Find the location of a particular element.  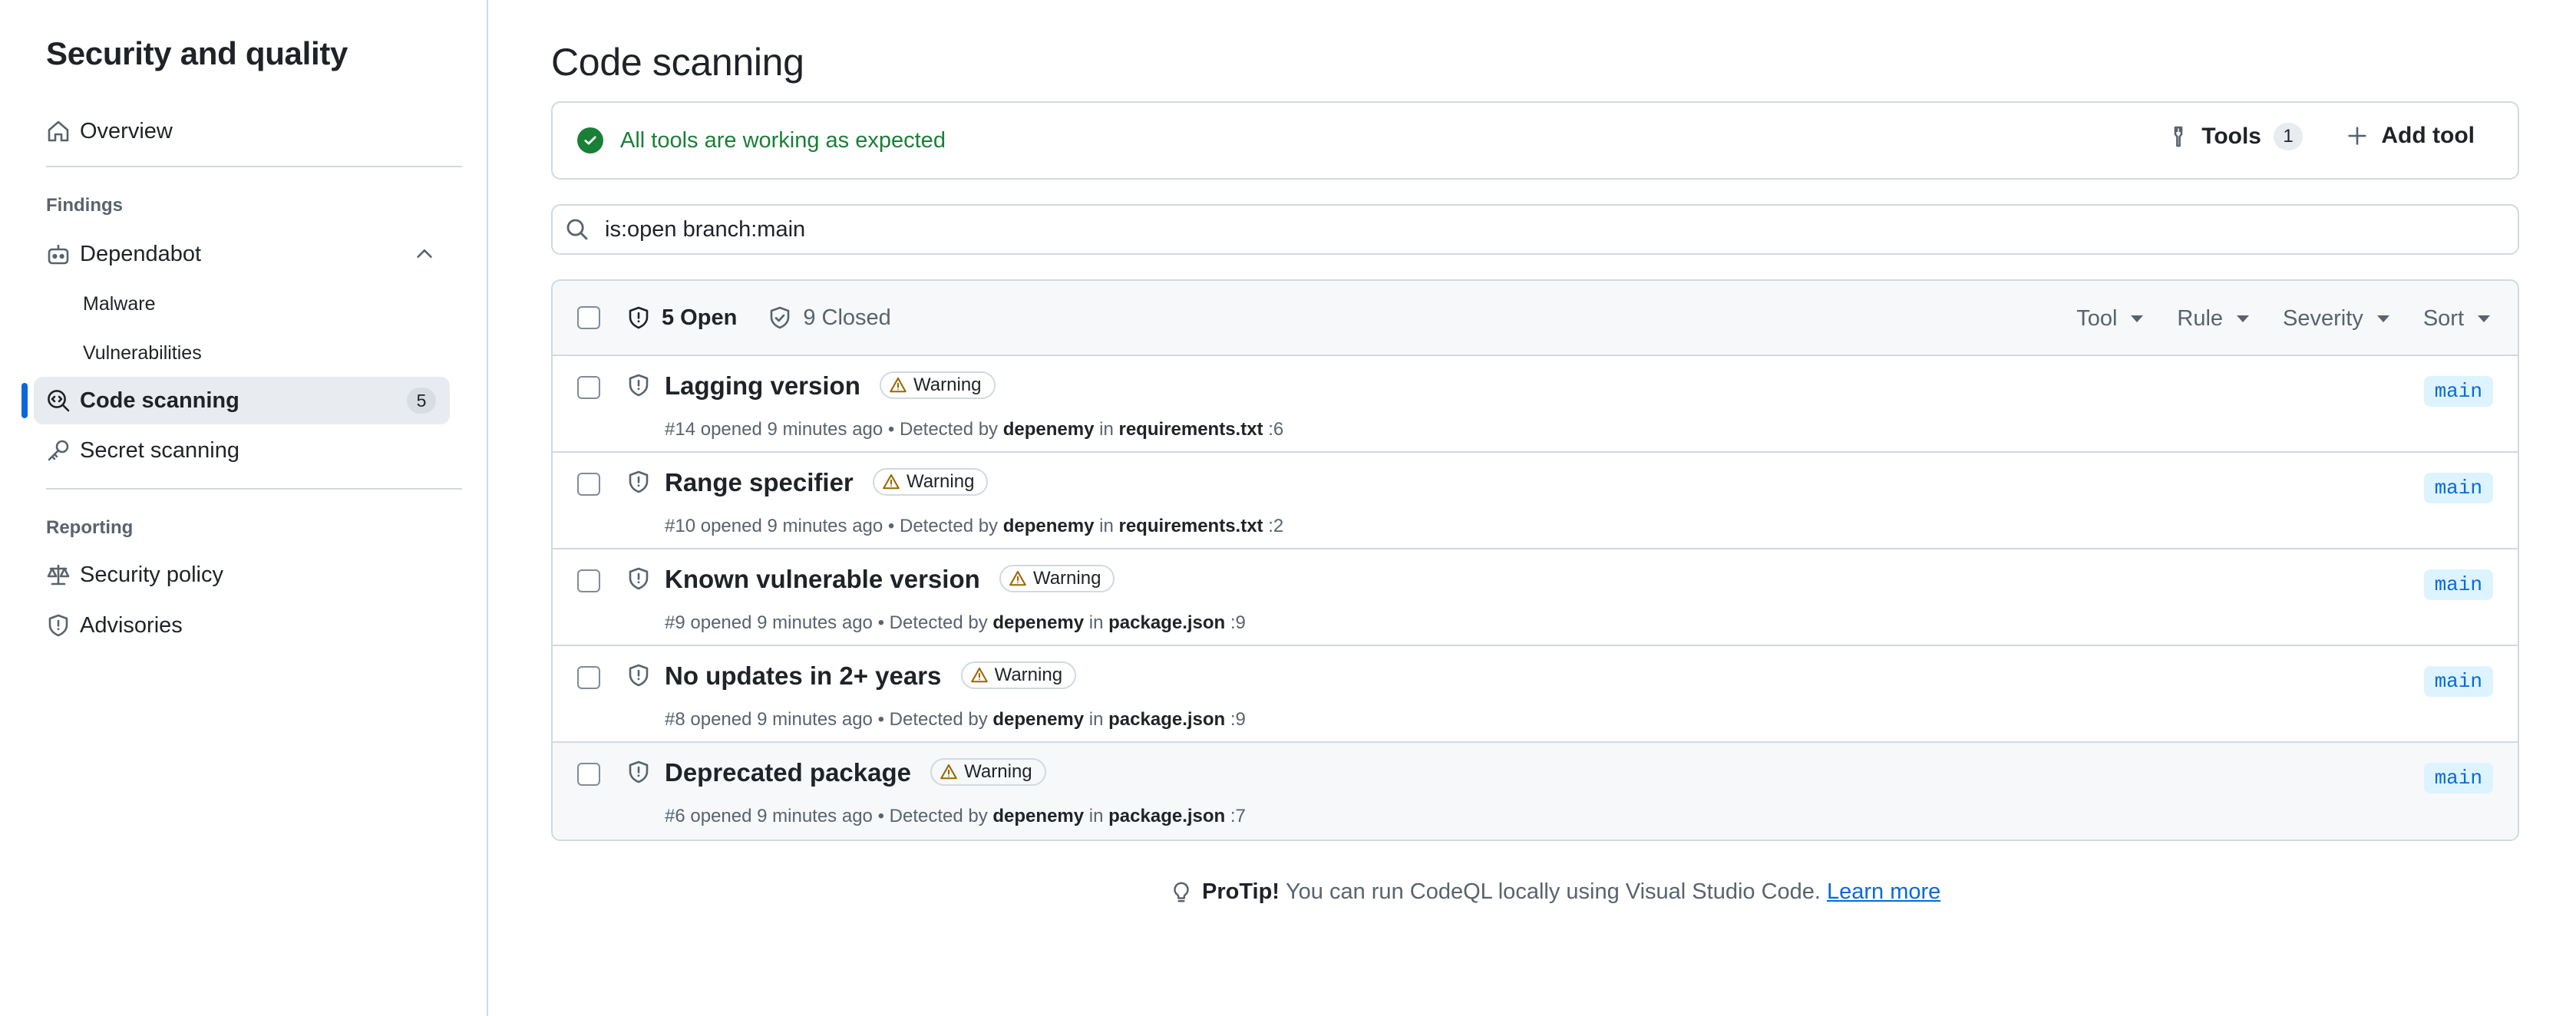

codescan-icon is located at coordinates (57, 400).